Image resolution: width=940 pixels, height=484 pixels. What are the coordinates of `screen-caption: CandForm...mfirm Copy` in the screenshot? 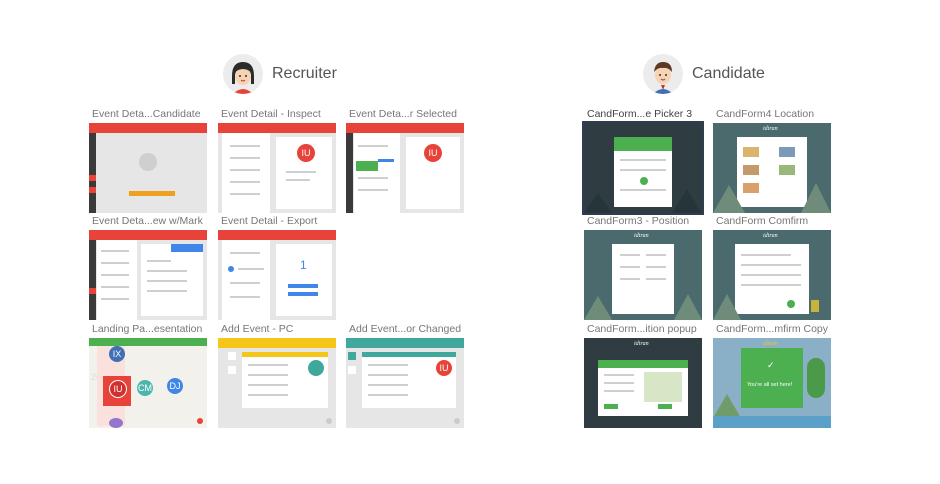 It's located at (772, 329).